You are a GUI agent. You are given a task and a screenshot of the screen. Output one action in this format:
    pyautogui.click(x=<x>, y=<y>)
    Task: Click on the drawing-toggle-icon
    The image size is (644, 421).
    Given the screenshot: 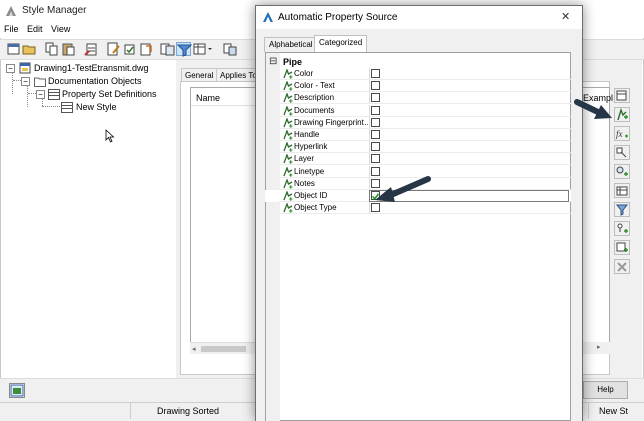 What is the action you would take?
    pyautogui.click(x=17, y=390)
    